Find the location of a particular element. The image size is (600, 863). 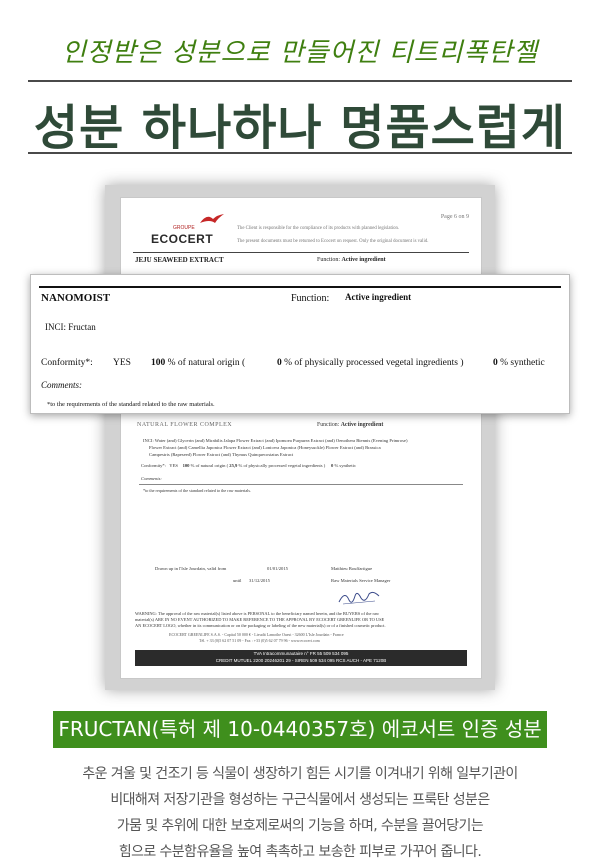

page-number: Page 6 on 9 is located at coordinates (454, 217).